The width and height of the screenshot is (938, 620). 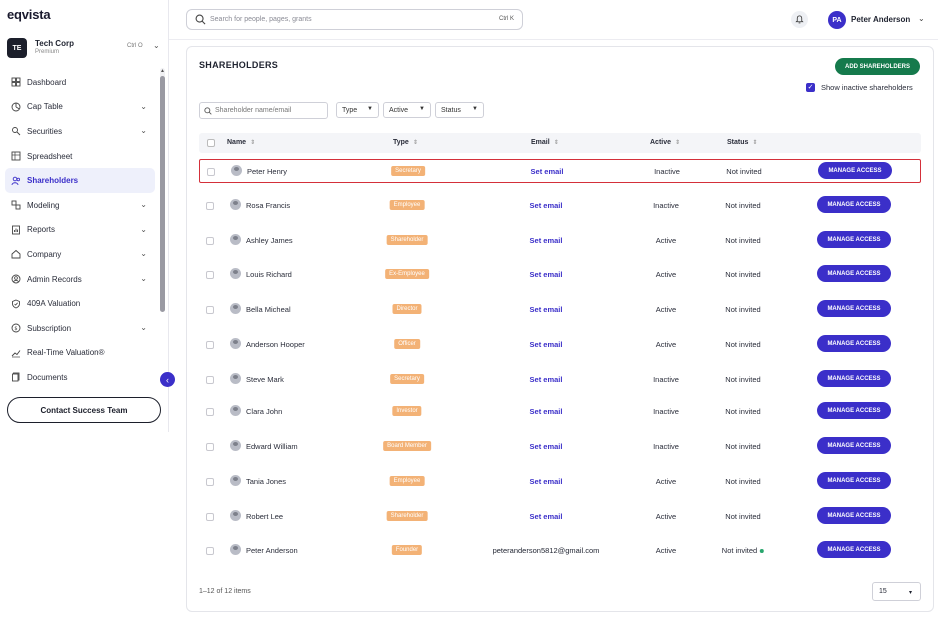 What do you see at coordinates (211, 143) in the screenshot?
I see `select-all-checkbox` at bounding box center [211, 143].